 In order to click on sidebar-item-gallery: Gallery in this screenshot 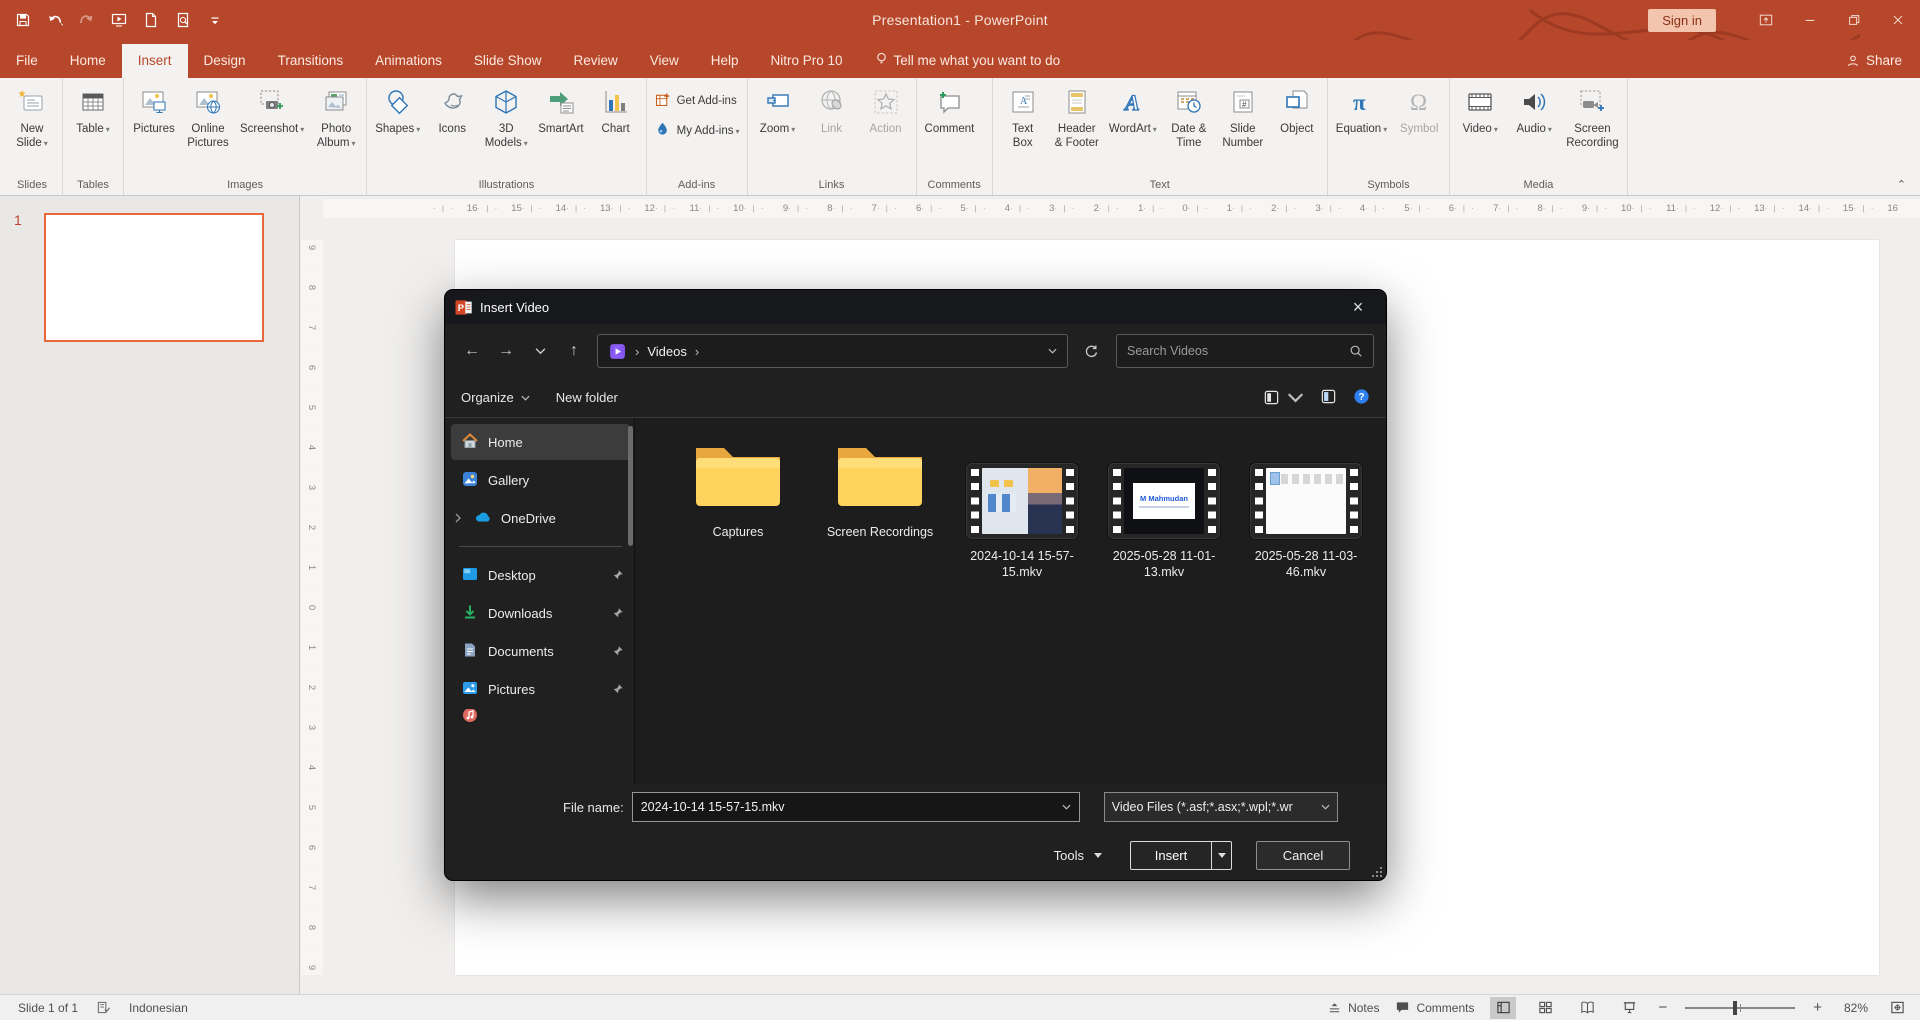, I will do `click(540, 480)`.